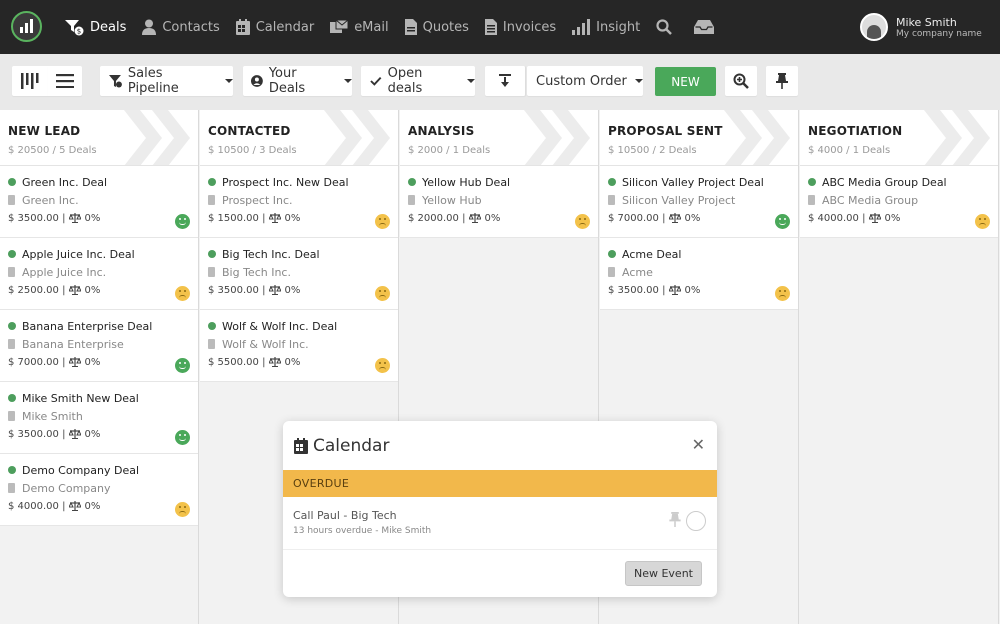 This screenshot has width=1000, height=624. What do you see at coordinates (585, 81) in the screenshot?
I see `order-dropdown: Custom Order` at bounding box center [585, 81].